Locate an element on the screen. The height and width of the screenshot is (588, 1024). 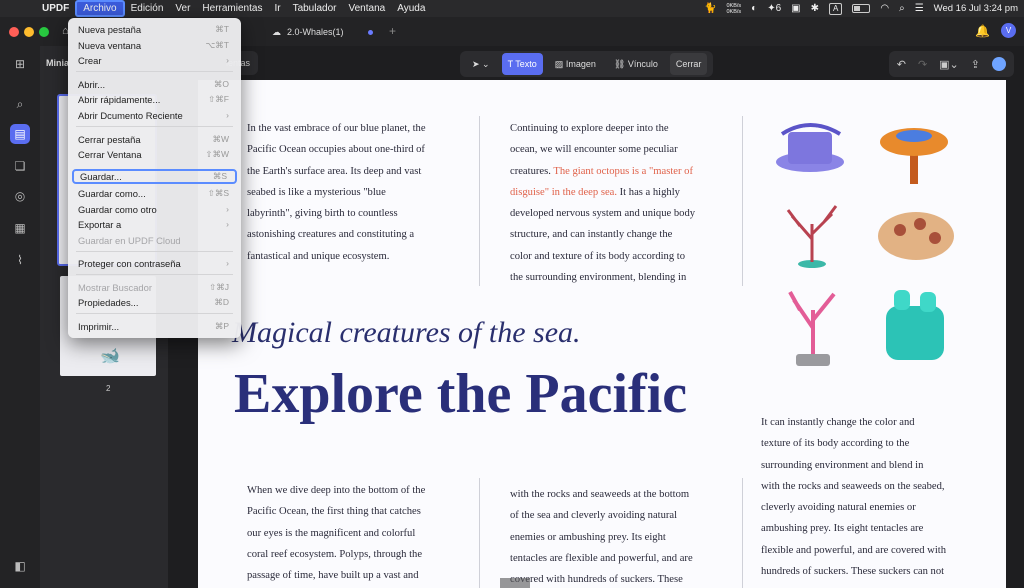
text-line: labyrinth", giving birth to countless is located at coordinates (322, 214).